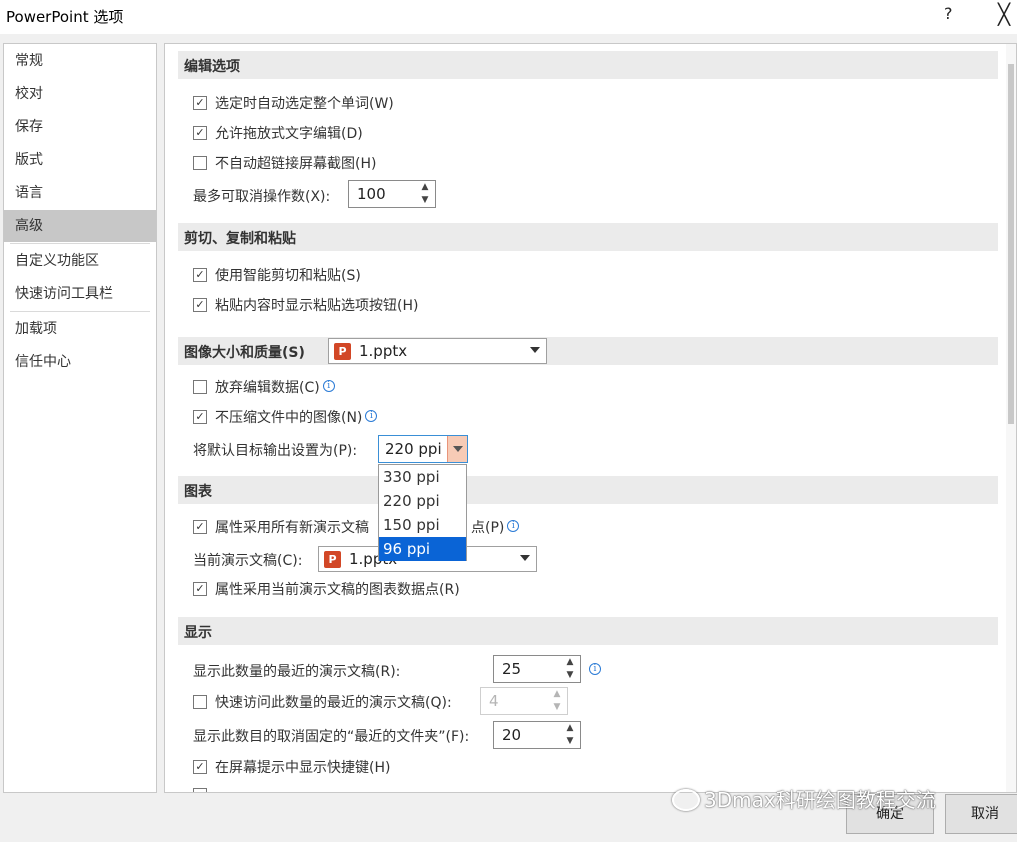 The image size is (1017, 842). Describe the element at coordinates (1011, 244) in the screenshot. I see `scrollbar-thumb` at that location.